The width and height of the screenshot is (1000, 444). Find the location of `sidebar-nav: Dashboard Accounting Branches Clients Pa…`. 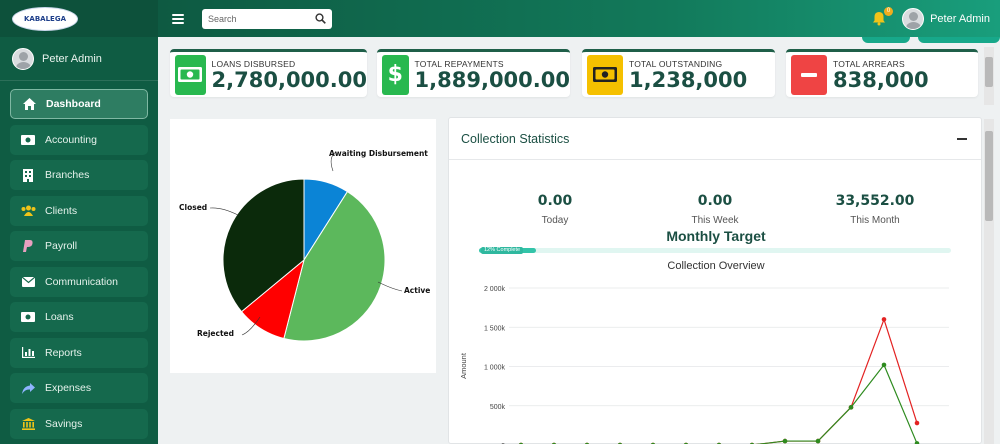

sidebar-nav: Dashboard Accounting Branches Clients Pa… is located at coordinates (79, 260).